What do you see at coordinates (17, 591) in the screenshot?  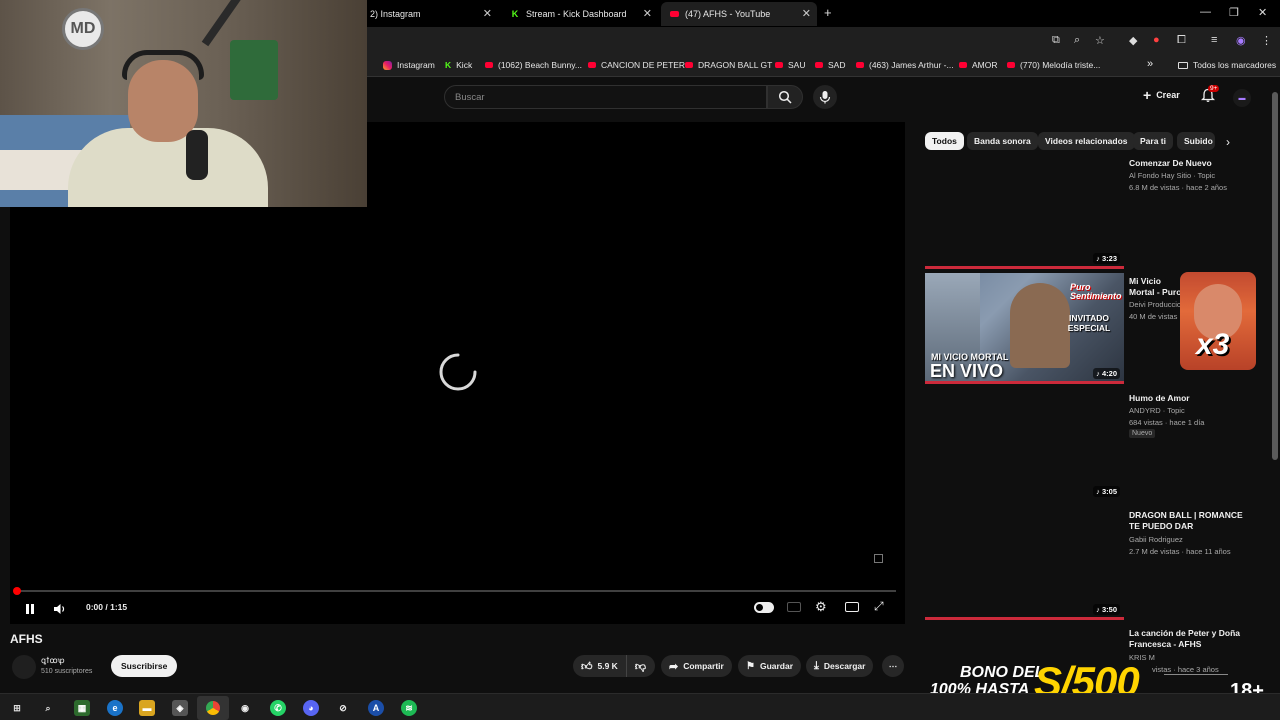 I see `progress-scrubber` at bounding box center [17, 591].